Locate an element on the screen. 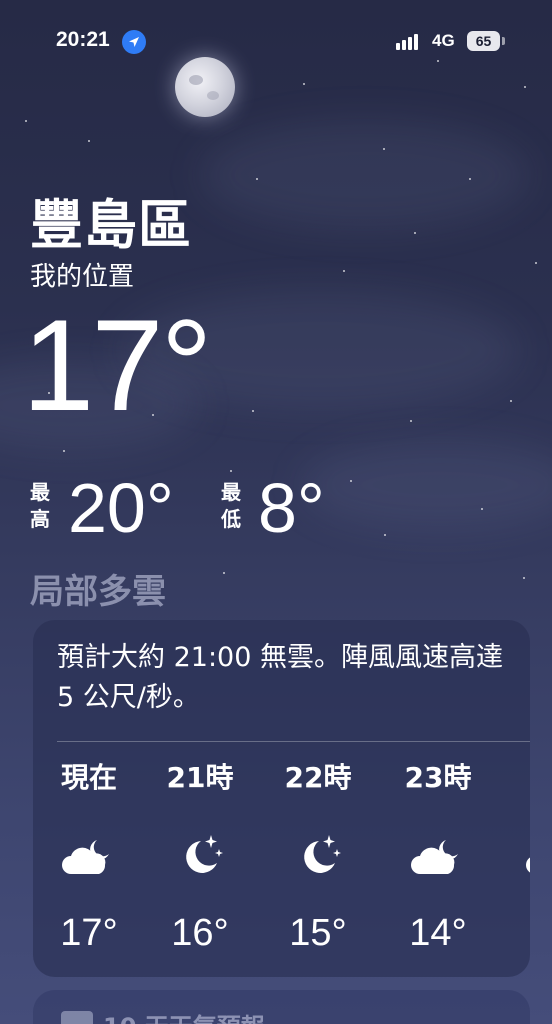 The image size is (552, 1024). weather-condition: 局部多雲 is located at coordinates (98, 592).